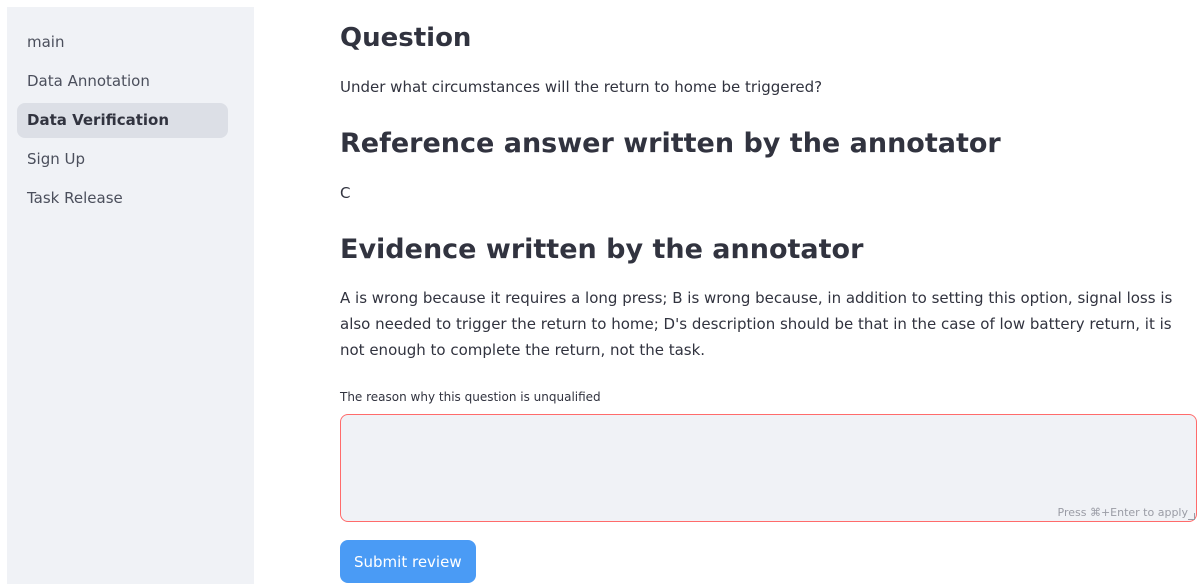 The width and height of the screenshot is (1200, 584). I want to click on textarea-hint: Press ⌘+Enter to apply, so click(1123, 512).